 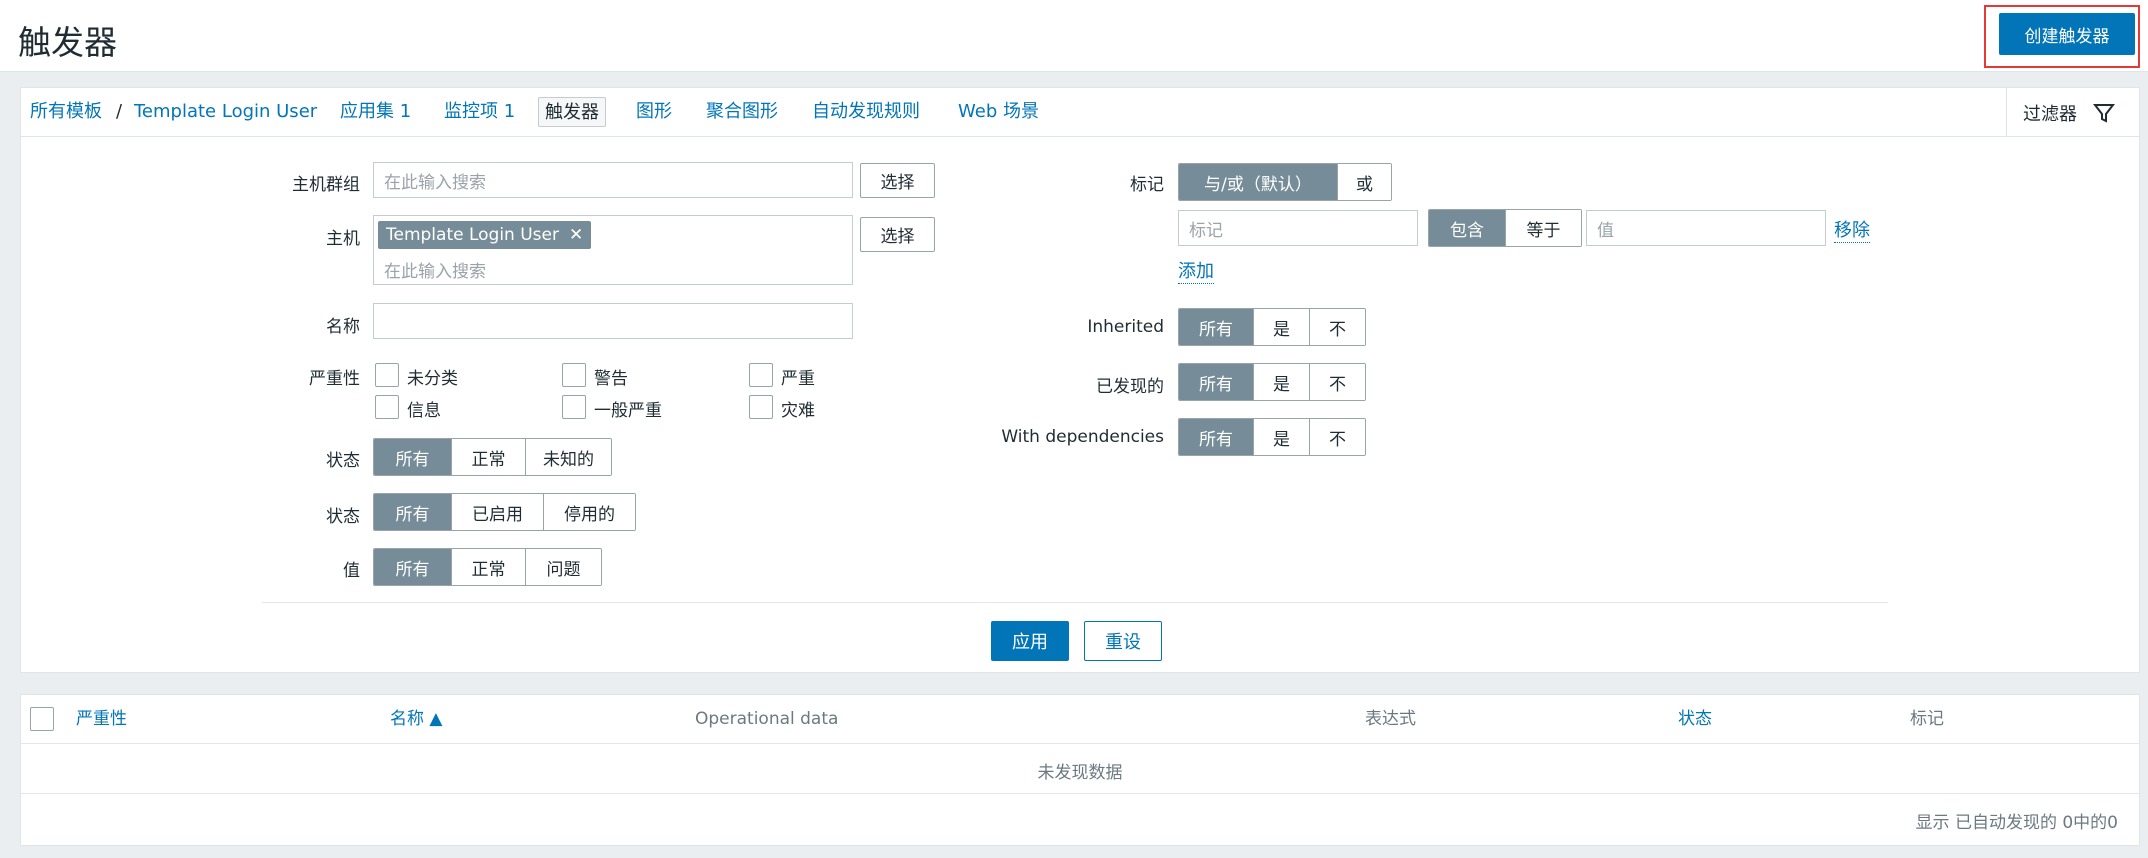 I want to click on column-header-name: 名称 ▲, so click(x=416, y=719).